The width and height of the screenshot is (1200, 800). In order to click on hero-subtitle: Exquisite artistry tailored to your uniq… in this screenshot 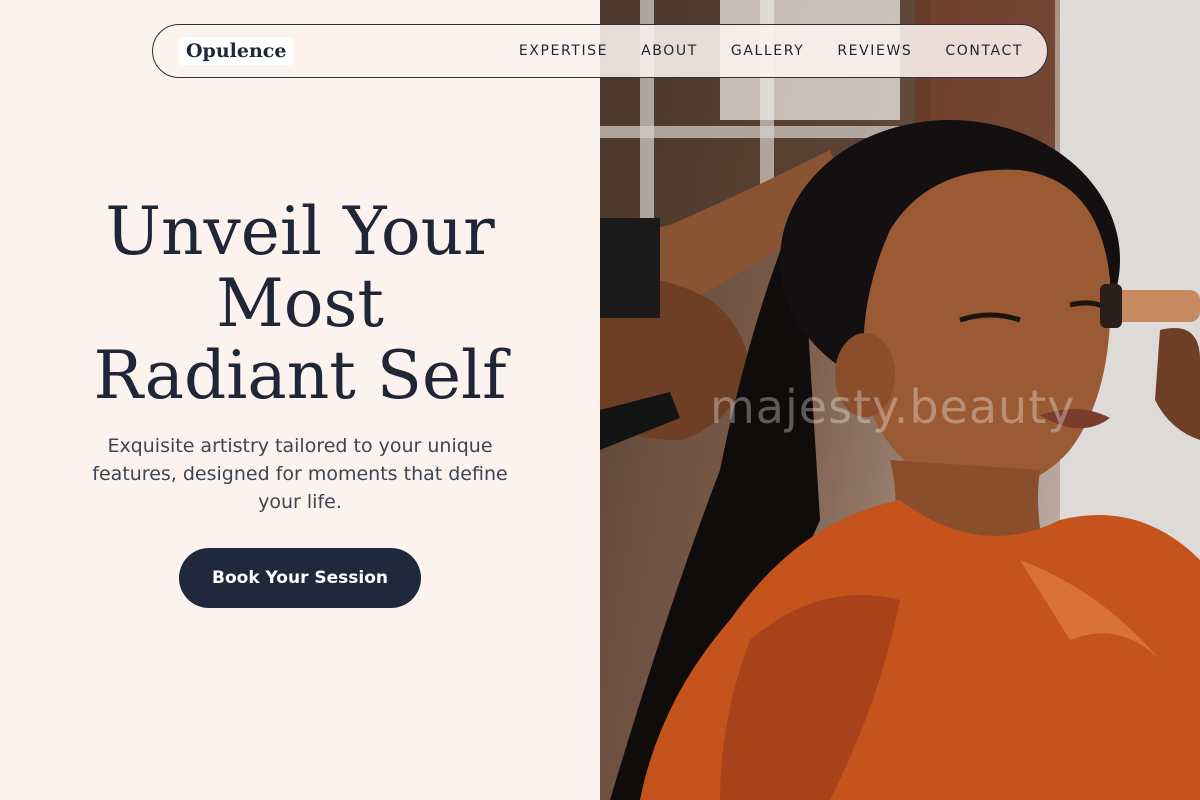, I will do `click(300, 474)`.